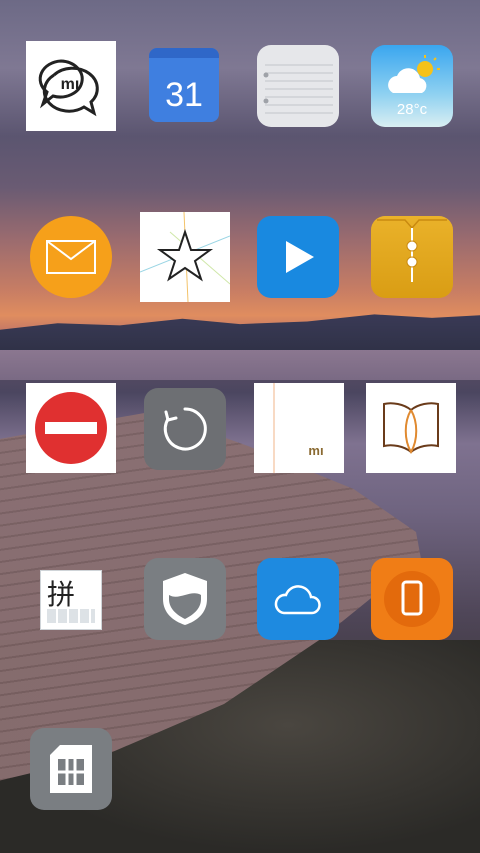  I want to click on app-video, so click(298, 257).